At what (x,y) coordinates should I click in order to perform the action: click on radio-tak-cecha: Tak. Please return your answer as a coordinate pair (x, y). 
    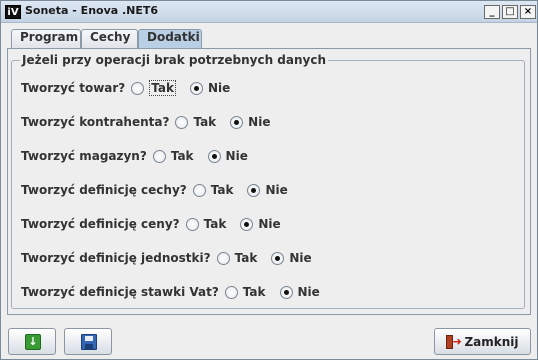
    Looking at the image, I should click on (213, 190).